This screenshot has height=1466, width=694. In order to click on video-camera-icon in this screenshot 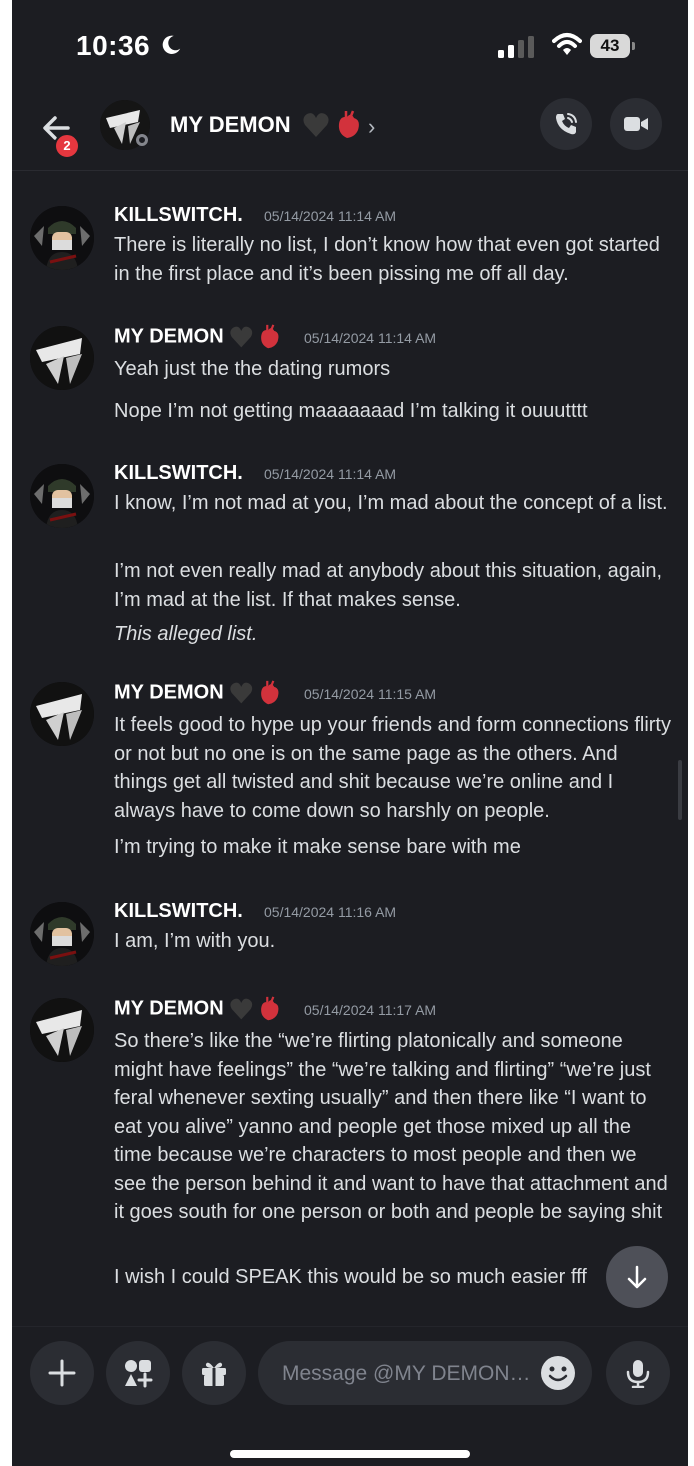, I will do `click(636, 124)`.